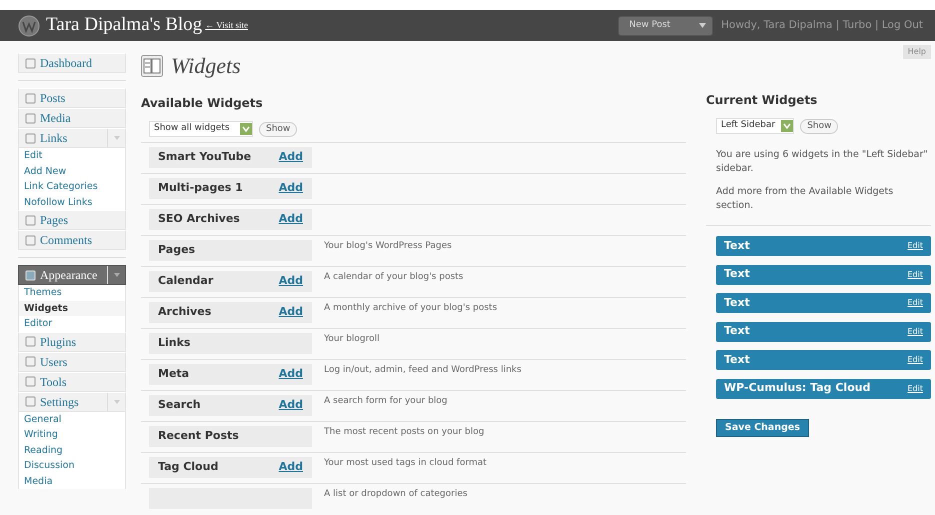 Image resolution: width=935 pixels, height=515 pixels. Describe the element at coordinates (72, 156) in the screenshot. I see `submenu-item: Edit` at that location.